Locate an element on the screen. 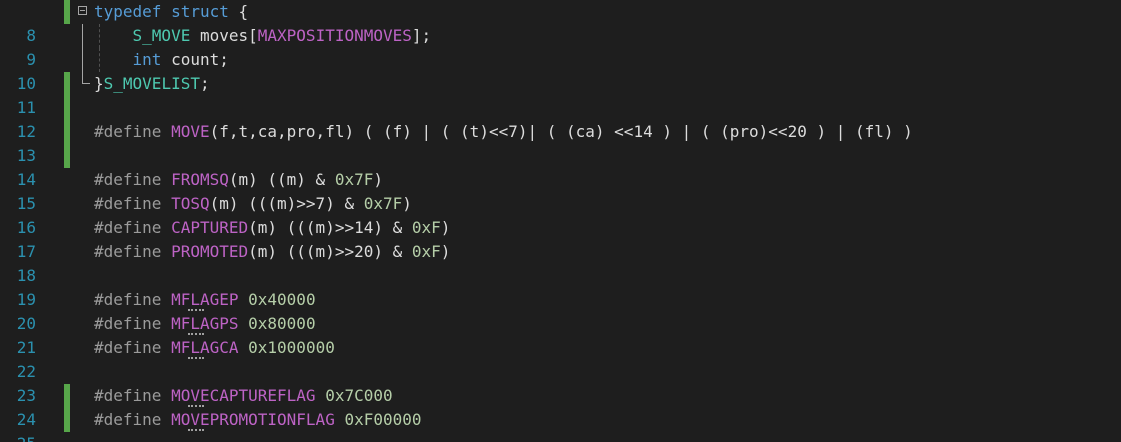  code-punct: { is located at coordinates (238, 11).